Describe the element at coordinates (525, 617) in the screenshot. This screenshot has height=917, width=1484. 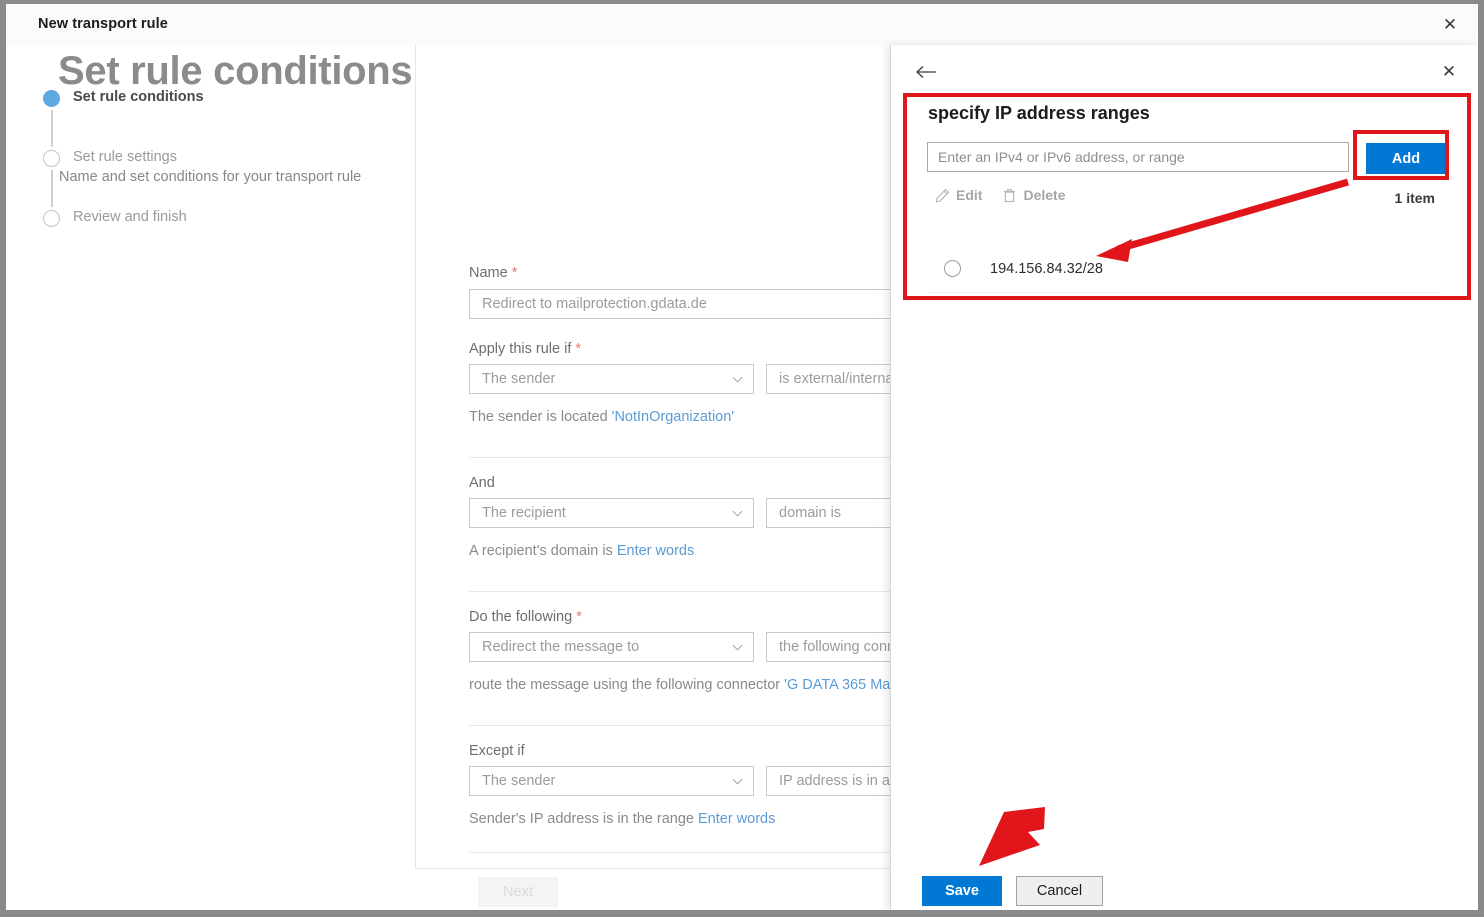
I see `do-following-label: Do the following *` at that location.